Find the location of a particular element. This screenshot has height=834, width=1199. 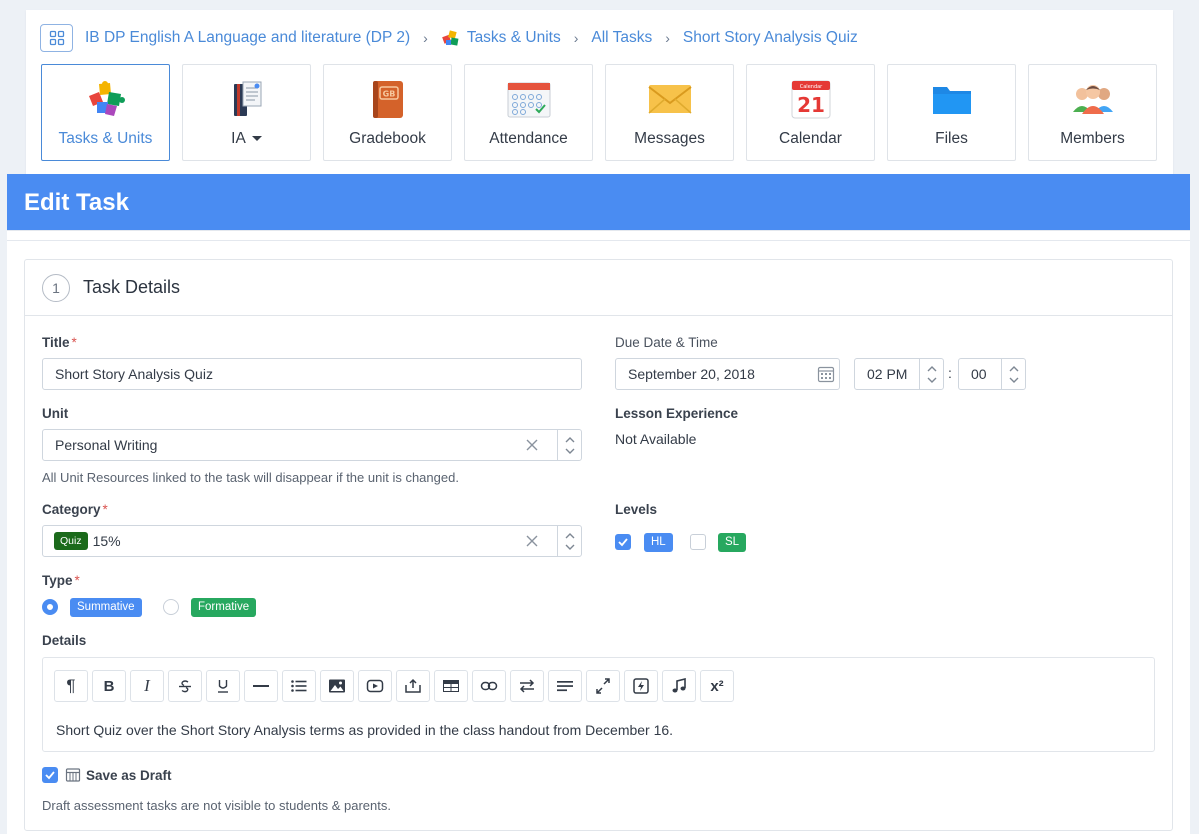

image-icon is located at coordinates (337, 686).